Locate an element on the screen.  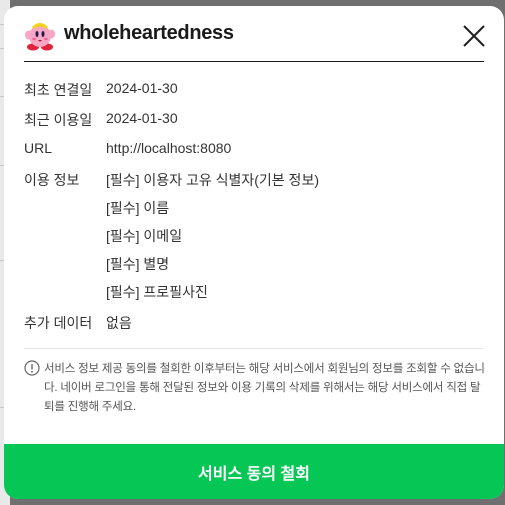
usage-info-item: [필수] 이용자 고유 식별자(기본 정보) is located at coordinates (212, 180).